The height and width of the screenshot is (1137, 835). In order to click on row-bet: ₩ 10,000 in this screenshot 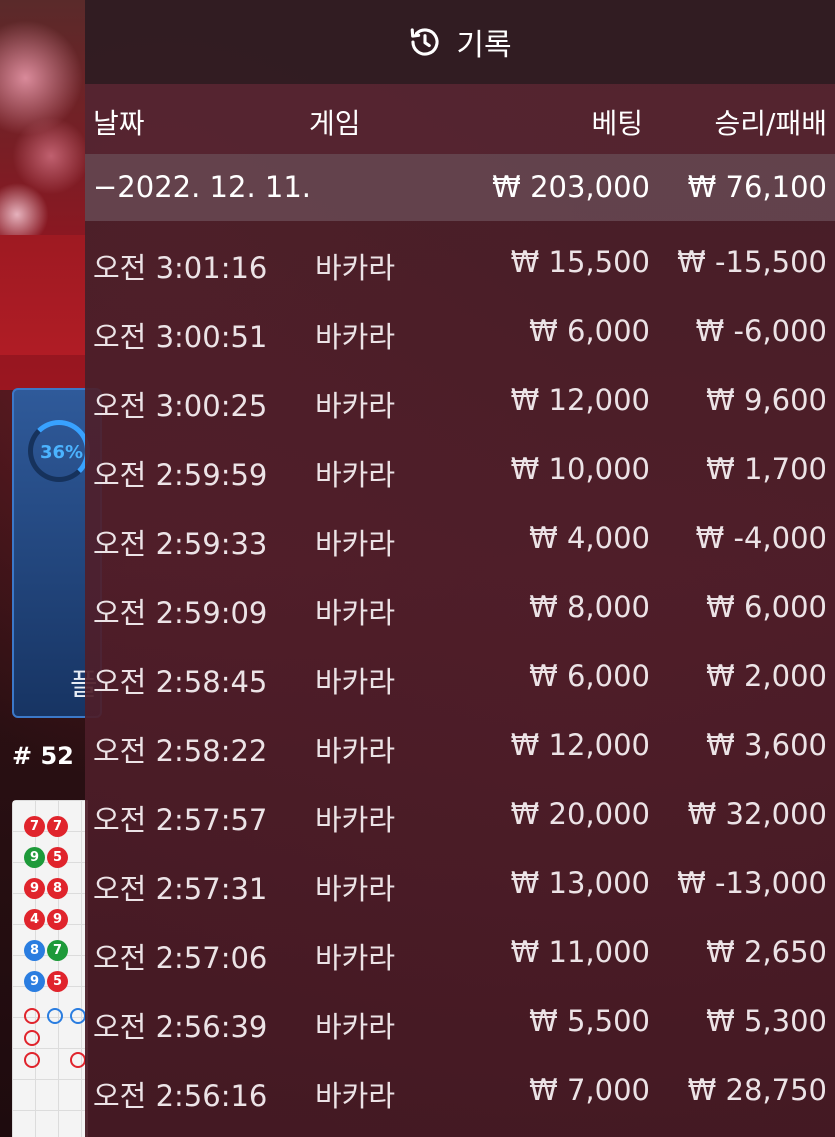, I will do `click(580, 469)`.